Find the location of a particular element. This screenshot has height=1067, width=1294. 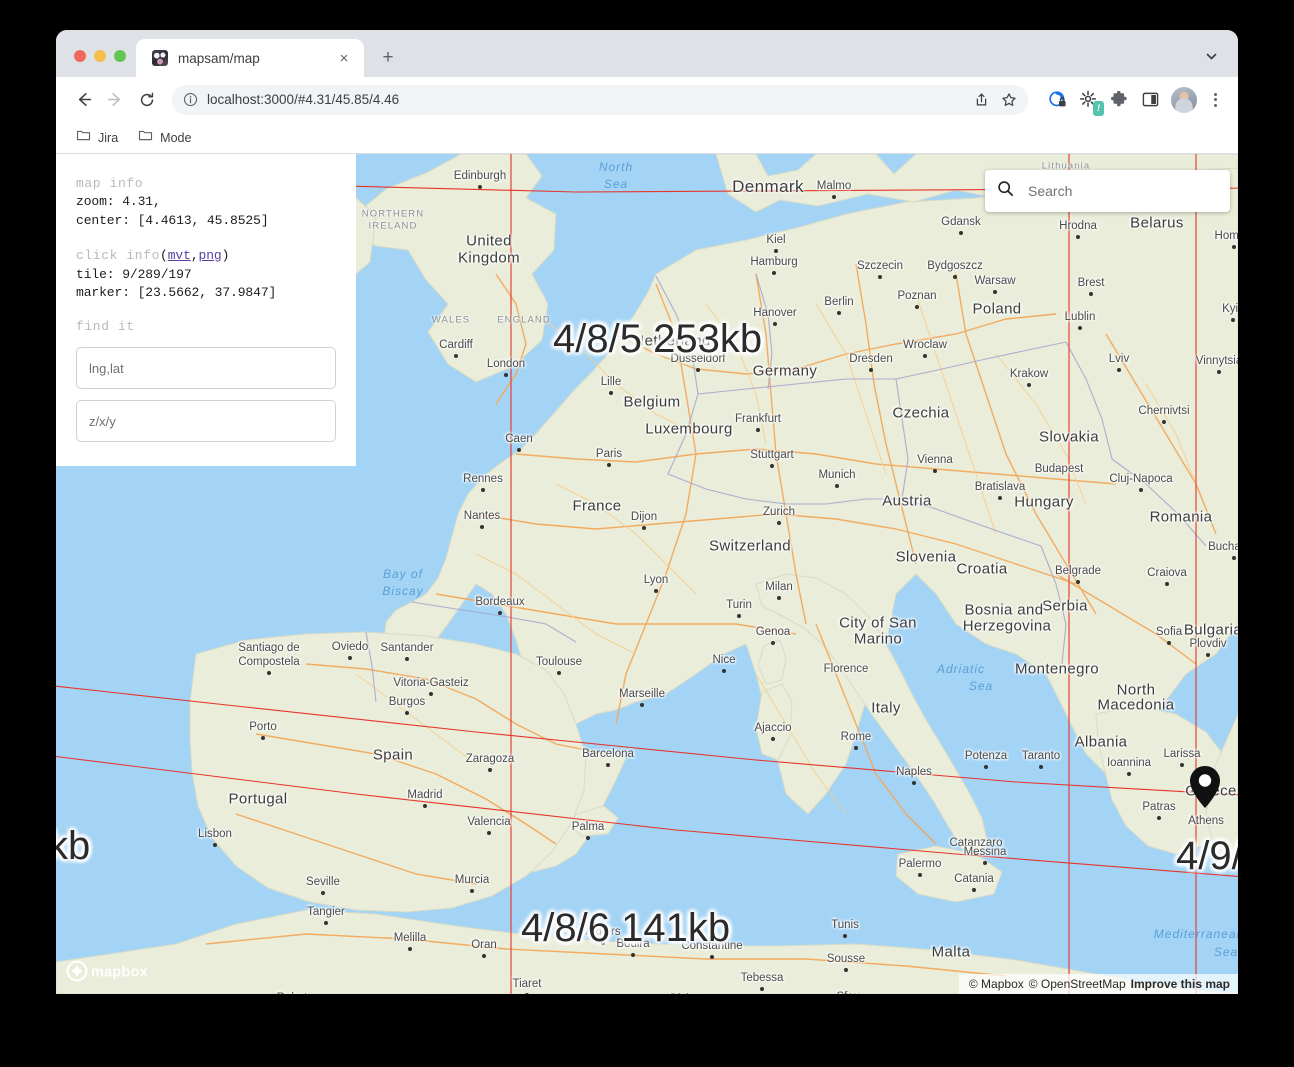

extension-icons: ! is located at coordinates (1135, 101).